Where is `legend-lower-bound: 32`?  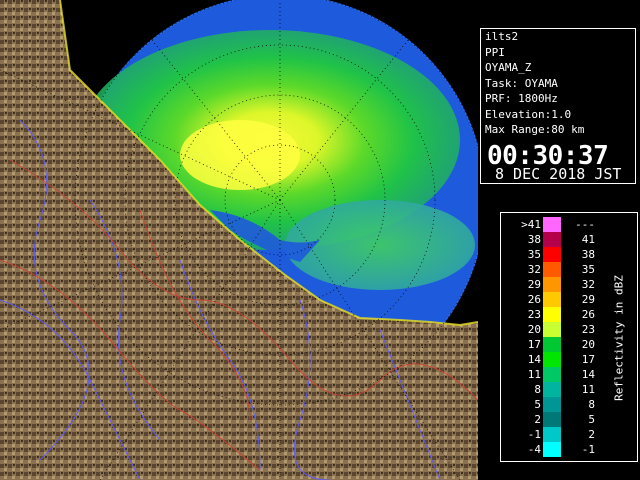
legend-lower-bound: 32 is located at coordinates (534, 269).